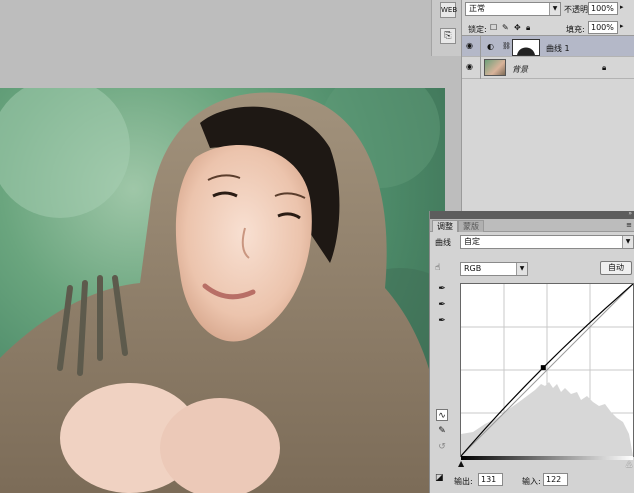  What do you see at coordinates (477, 8) in the screenshot?
I see `blend-mode-value: 正常` at bounding box center [477, 8].